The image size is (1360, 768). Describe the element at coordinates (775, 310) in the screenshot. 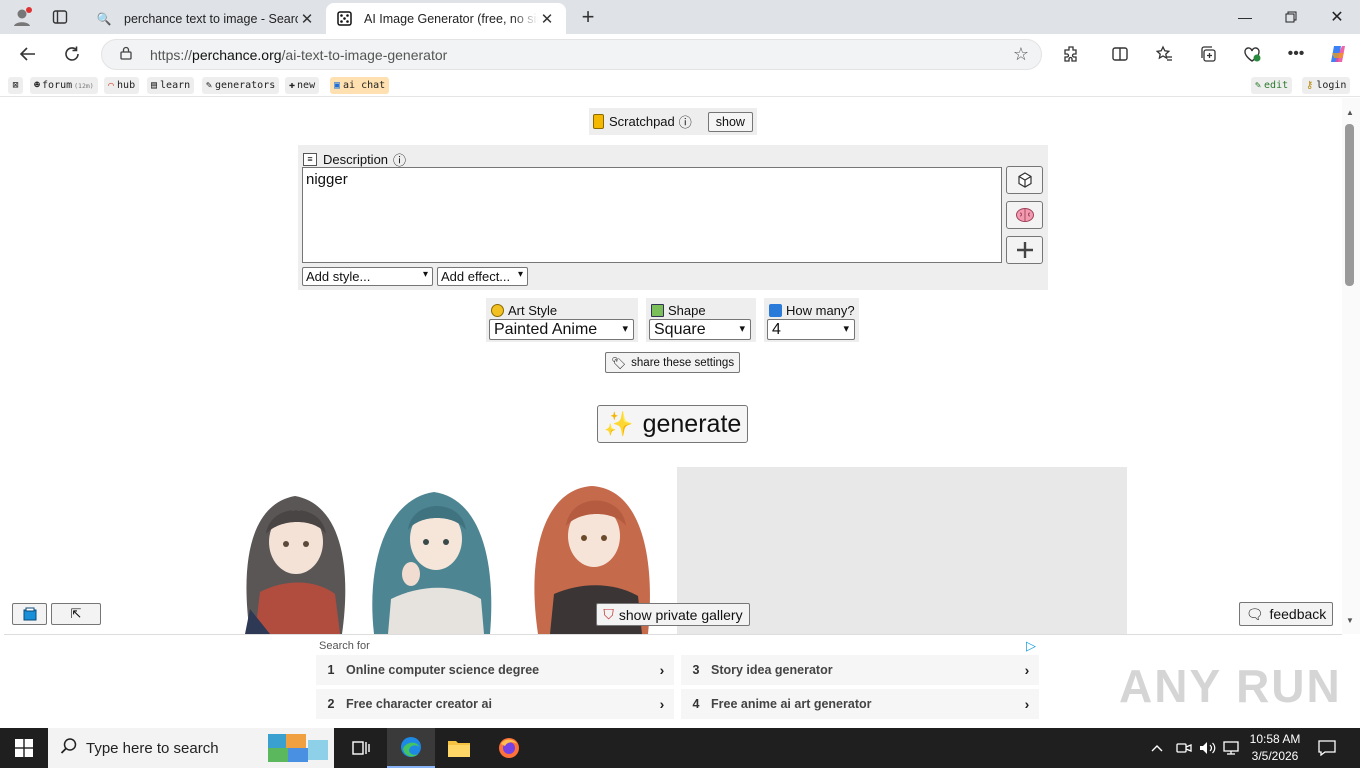

I see `grid-icon` at that location.